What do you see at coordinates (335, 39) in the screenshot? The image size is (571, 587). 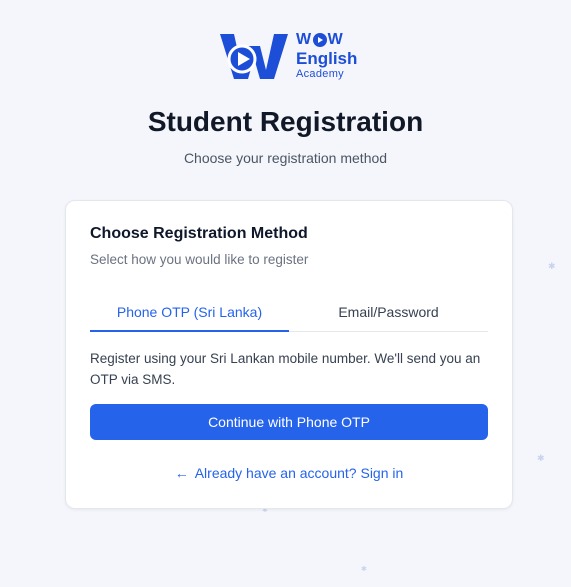 I see `logo-wow-suffix: W` at bounding box center [335, 39].